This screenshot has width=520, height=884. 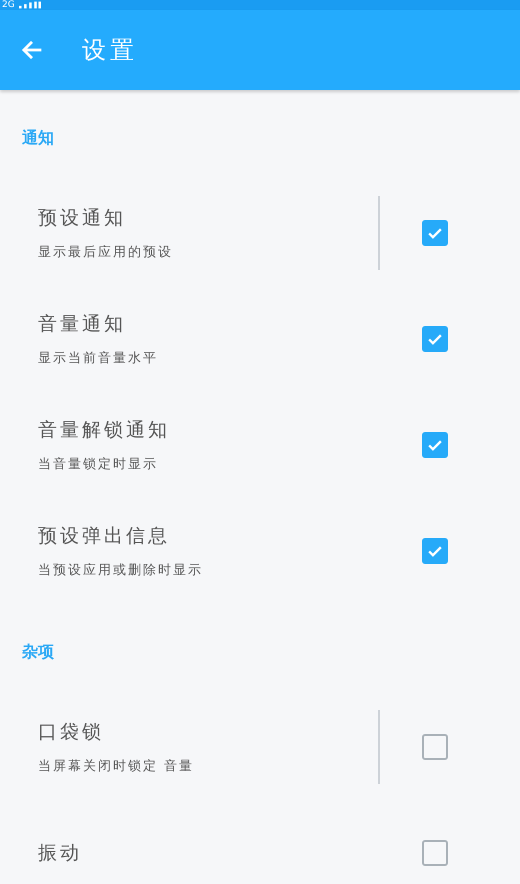 I want to click on setting-description: 显示最后应用的预设, so click(x=105, y=252).